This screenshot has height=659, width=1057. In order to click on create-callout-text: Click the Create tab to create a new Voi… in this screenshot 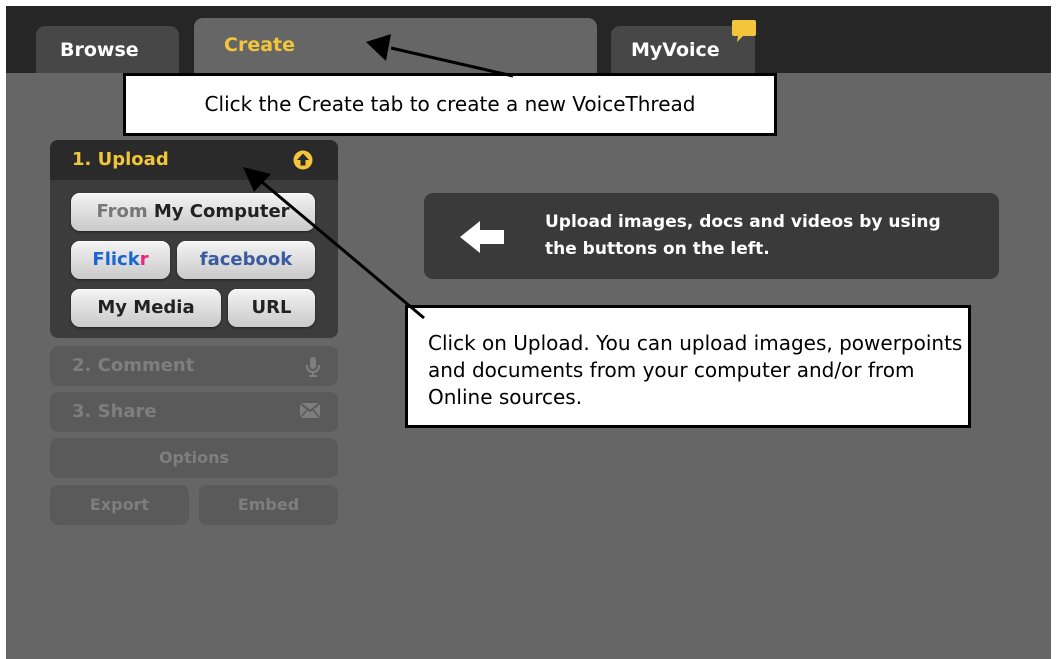, I will do `click(450, 104)`.